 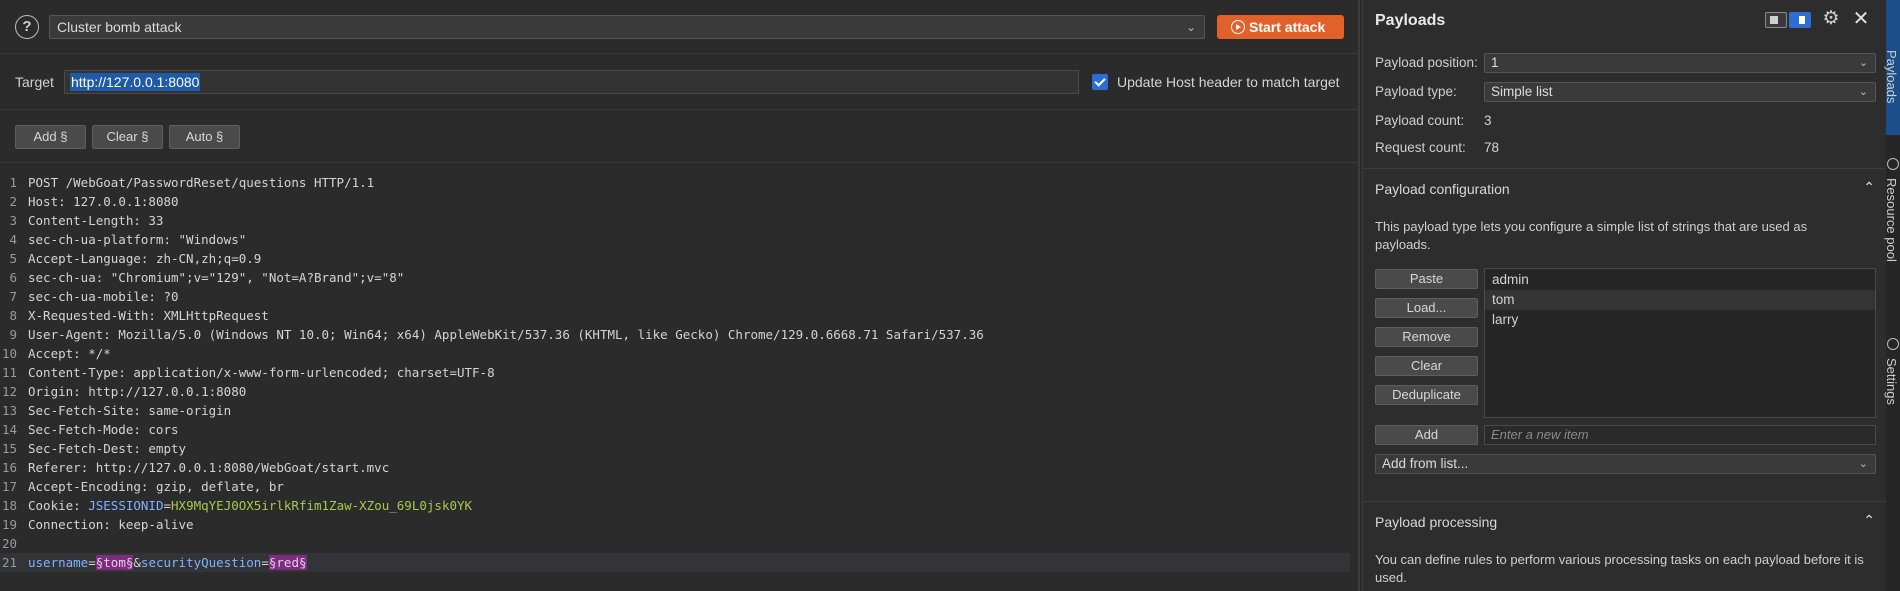 What do you see at coordinates (675, 524) in the screenshot?
I see `request-line: 19 Connection: keep-alive` at bounding box center [675, 524].